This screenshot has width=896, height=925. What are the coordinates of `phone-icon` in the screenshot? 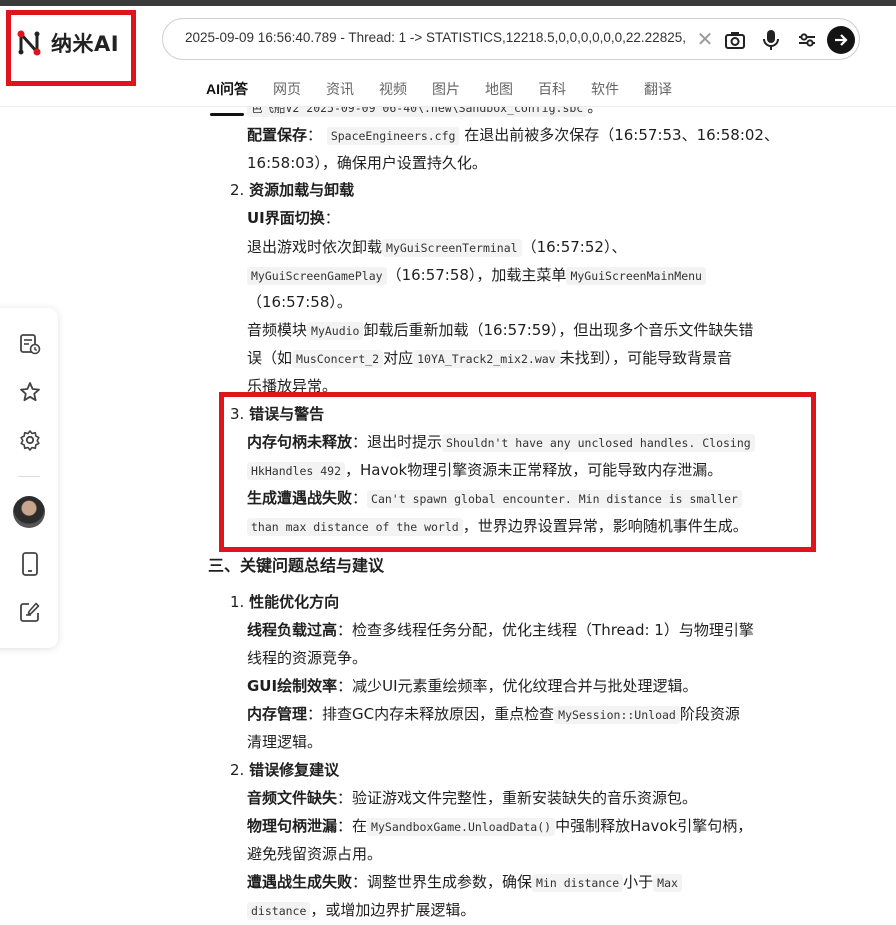 It's located at (30, 564).